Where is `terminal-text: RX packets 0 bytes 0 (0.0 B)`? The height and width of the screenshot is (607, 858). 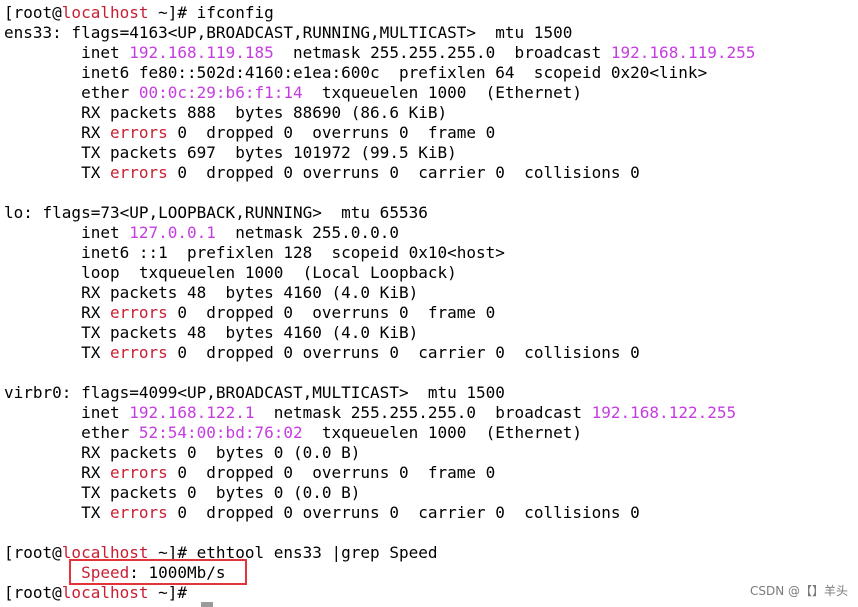
terminal-text: RX packets 0 bytes 0 (0.0 B) is located at coordinates (182, 452).